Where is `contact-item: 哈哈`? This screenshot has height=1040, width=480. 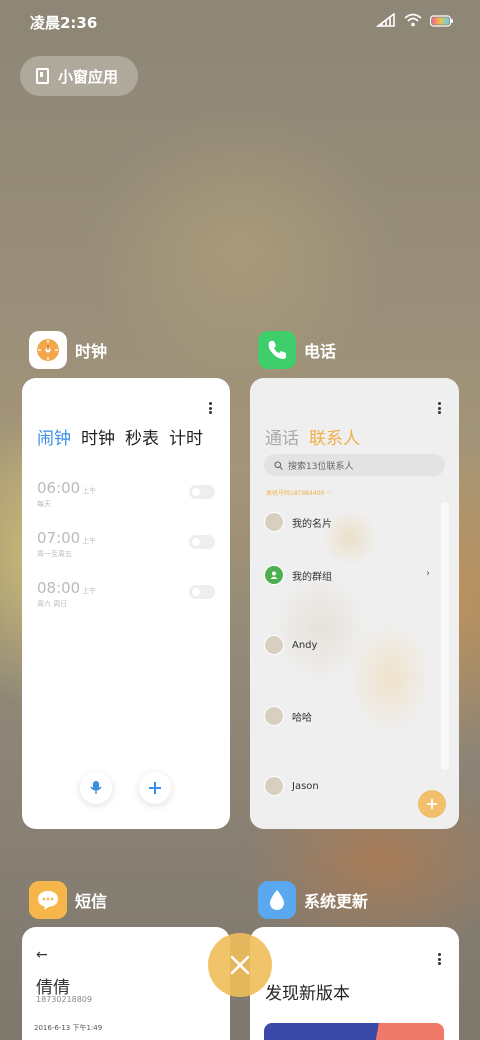
contact-item: 哈哈 is located at coordinates (288, 716).